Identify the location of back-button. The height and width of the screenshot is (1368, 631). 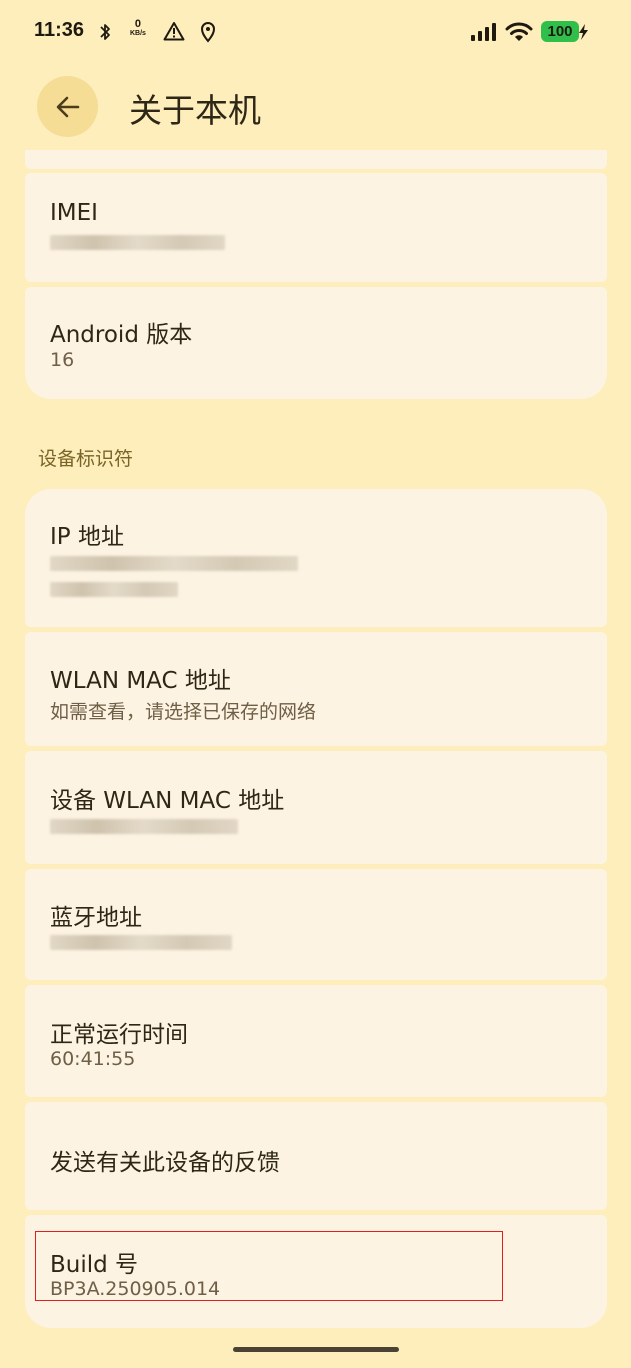
(67, 106).